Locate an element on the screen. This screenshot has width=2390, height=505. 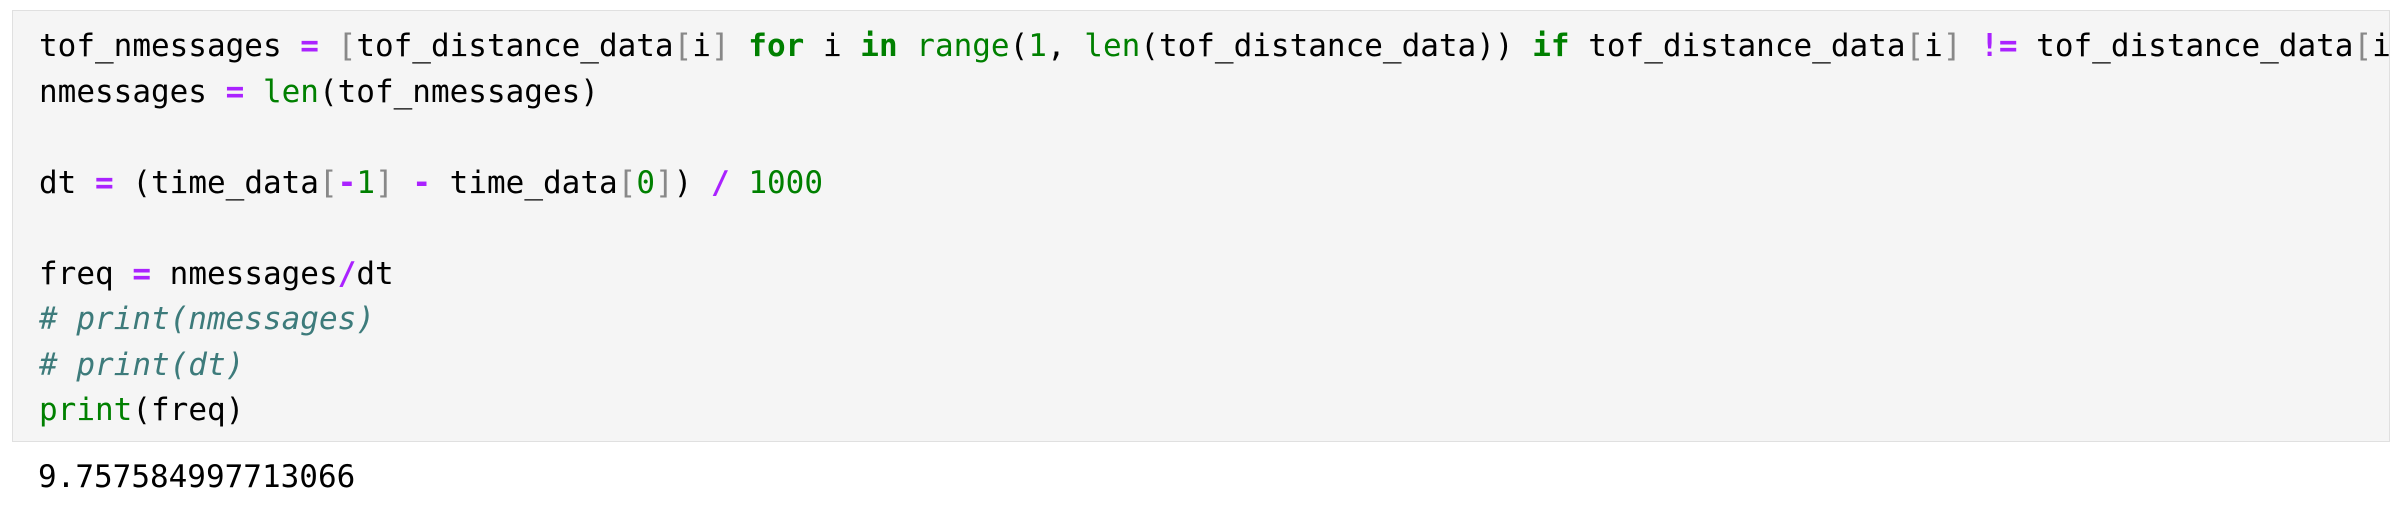
code-token: # print(dt) is located at coordinates (142, 364).